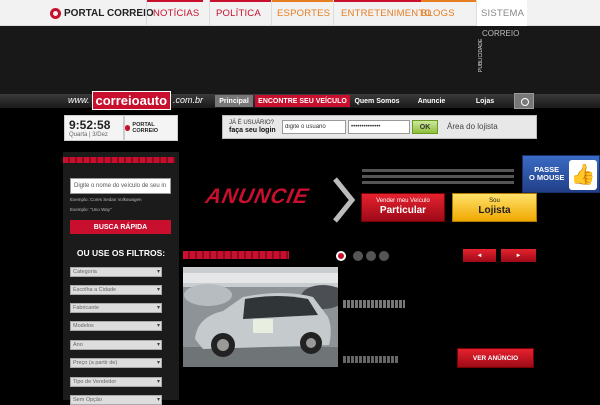 The height and width of the screenshot is (405, 600). I want to click on logo-suffix: .com.br, so click(188, 100).